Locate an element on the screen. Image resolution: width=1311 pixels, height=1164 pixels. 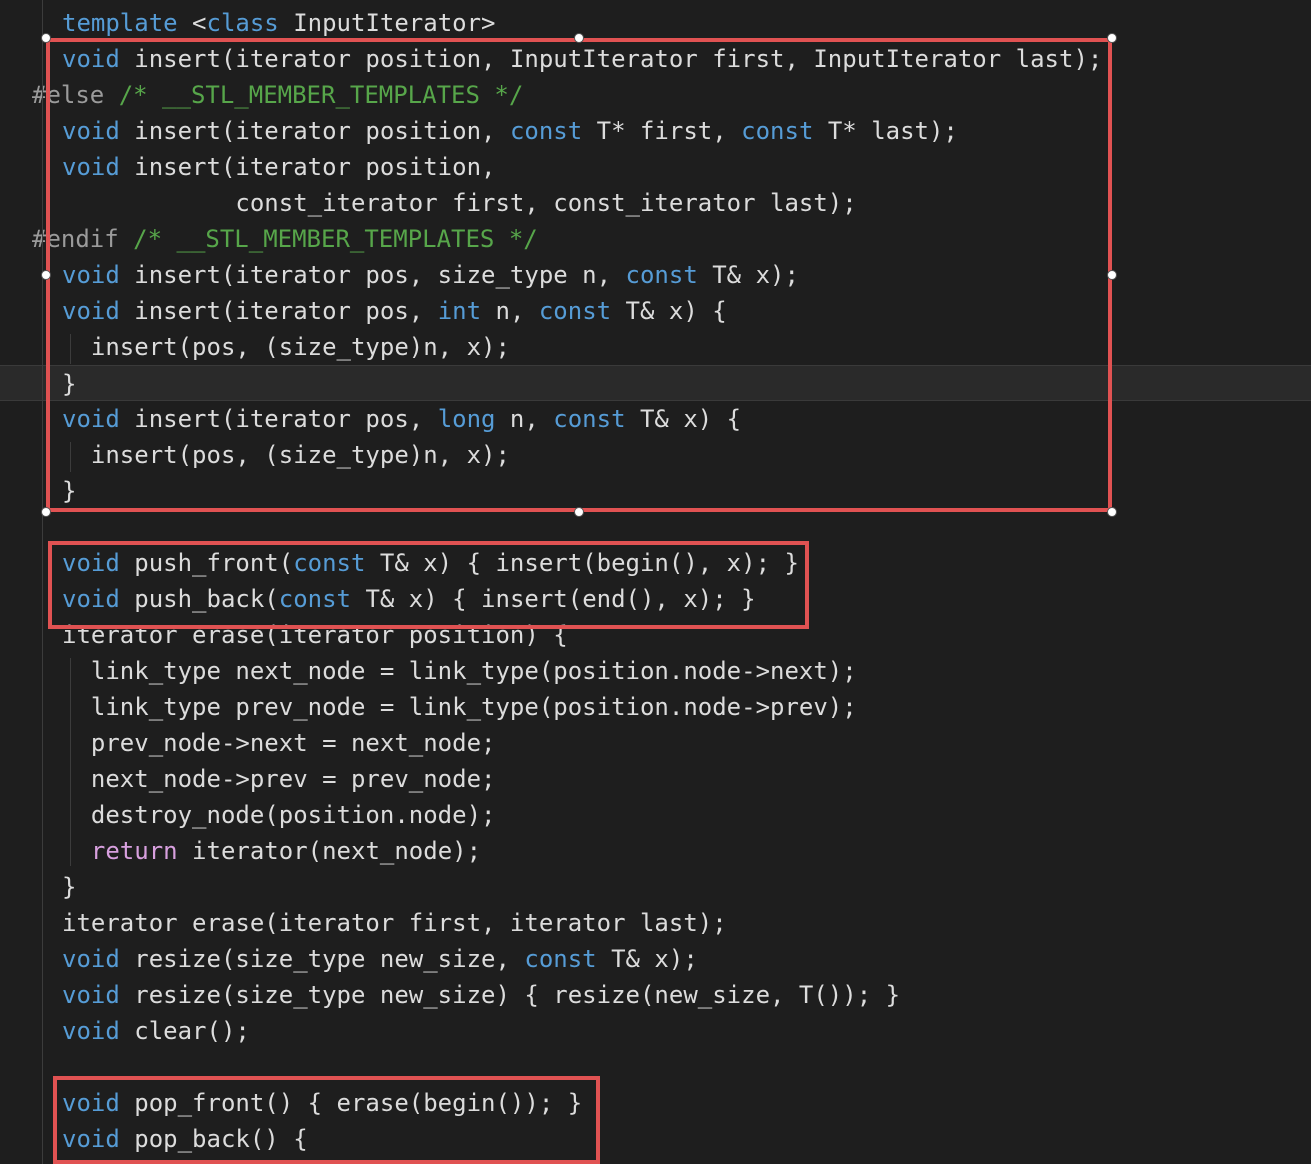
code-line-text: template <class InputIterator> is located at coordinates (279, 23).